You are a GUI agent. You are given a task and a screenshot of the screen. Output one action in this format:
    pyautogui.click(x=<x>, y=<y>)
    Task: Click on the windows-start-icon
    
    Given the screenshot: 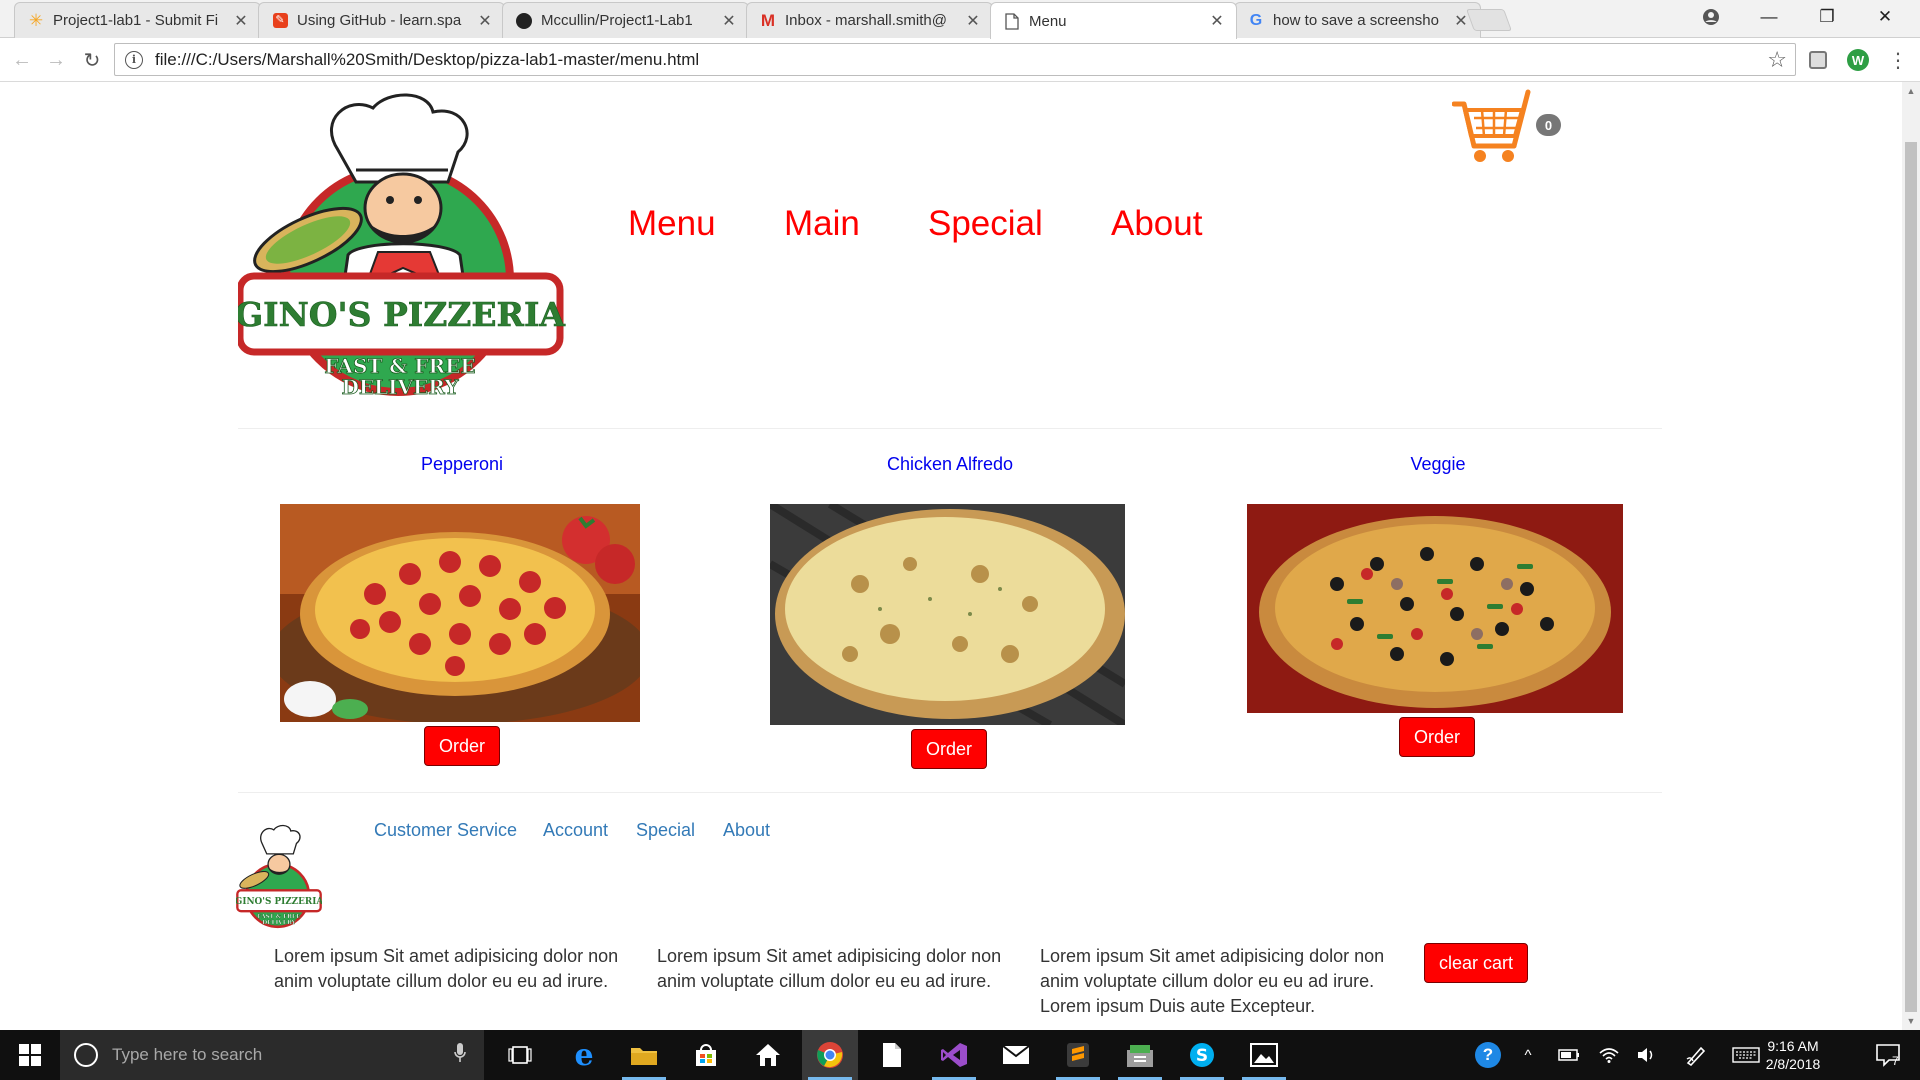 What is the action you would take?
    pyautogui.click(x=30, y=1055)
    